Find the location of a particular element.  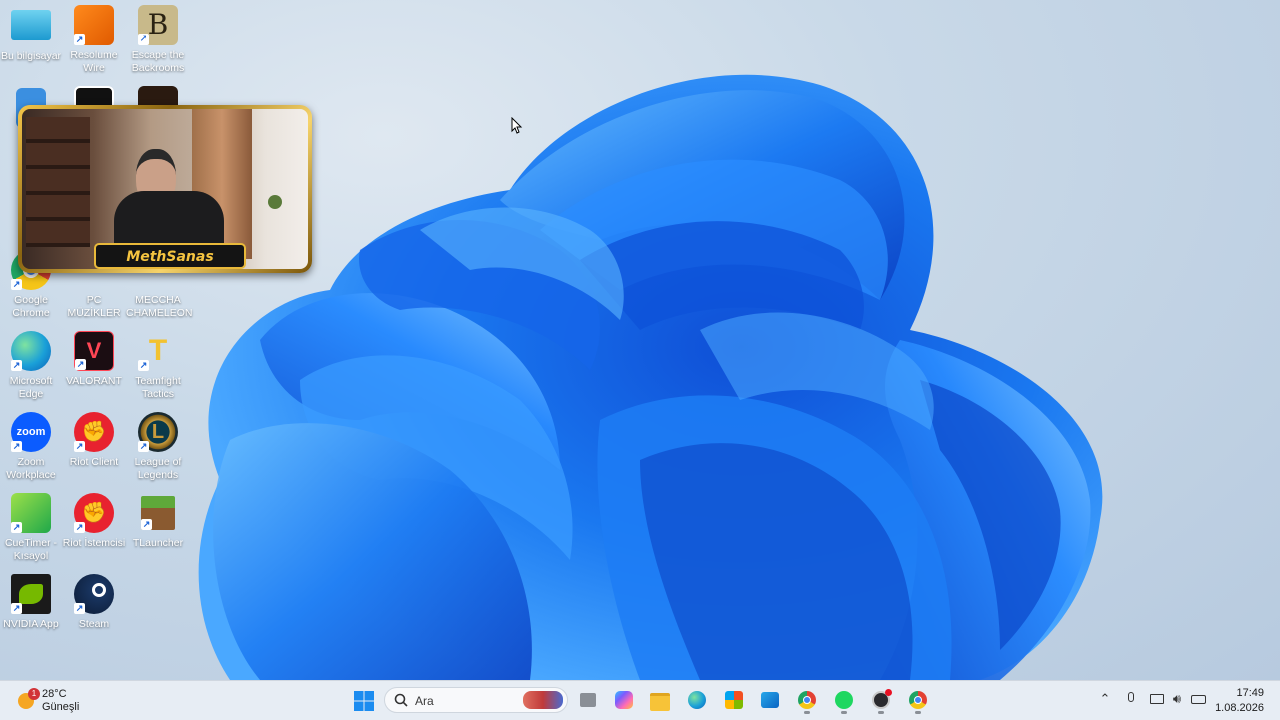

copilot-button is located at coordinates (624, 700).